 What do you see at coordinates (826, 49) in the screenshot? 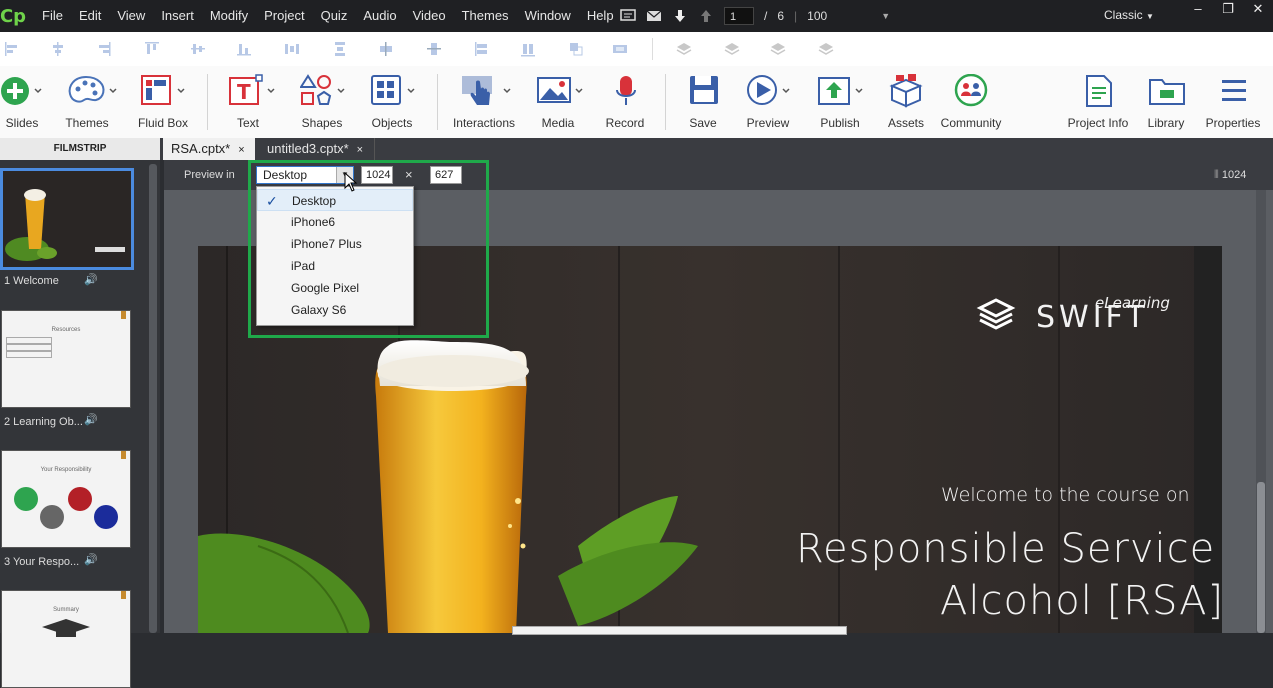
I see `send-to-back-icon` at bounding box center [826, 49].